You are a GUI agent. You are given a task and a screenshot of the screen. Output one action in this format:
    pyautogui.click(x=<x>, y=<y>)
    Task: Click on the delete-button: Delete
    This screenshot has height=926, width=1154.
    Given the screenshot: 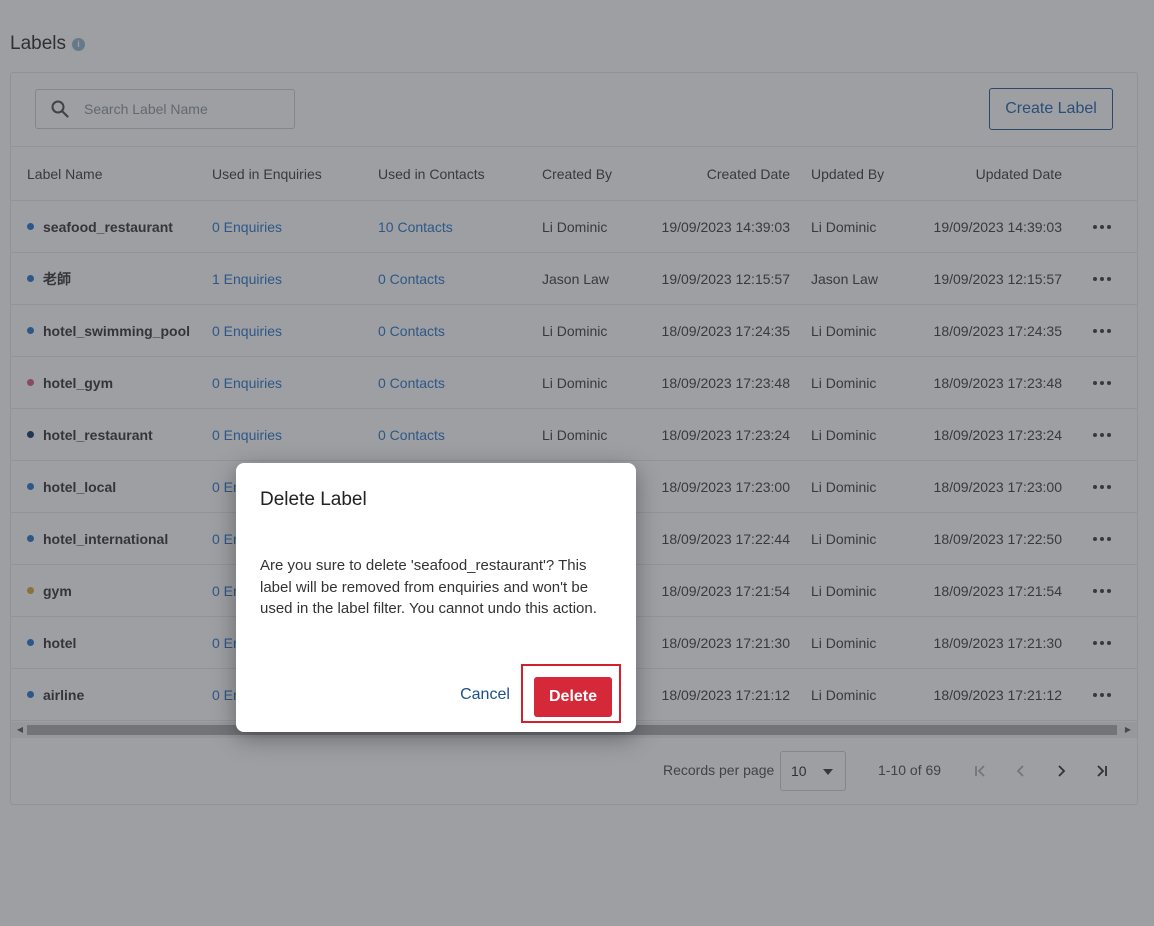 What is the action you would take?
    pyautogui.click(x=573, y=697)
    